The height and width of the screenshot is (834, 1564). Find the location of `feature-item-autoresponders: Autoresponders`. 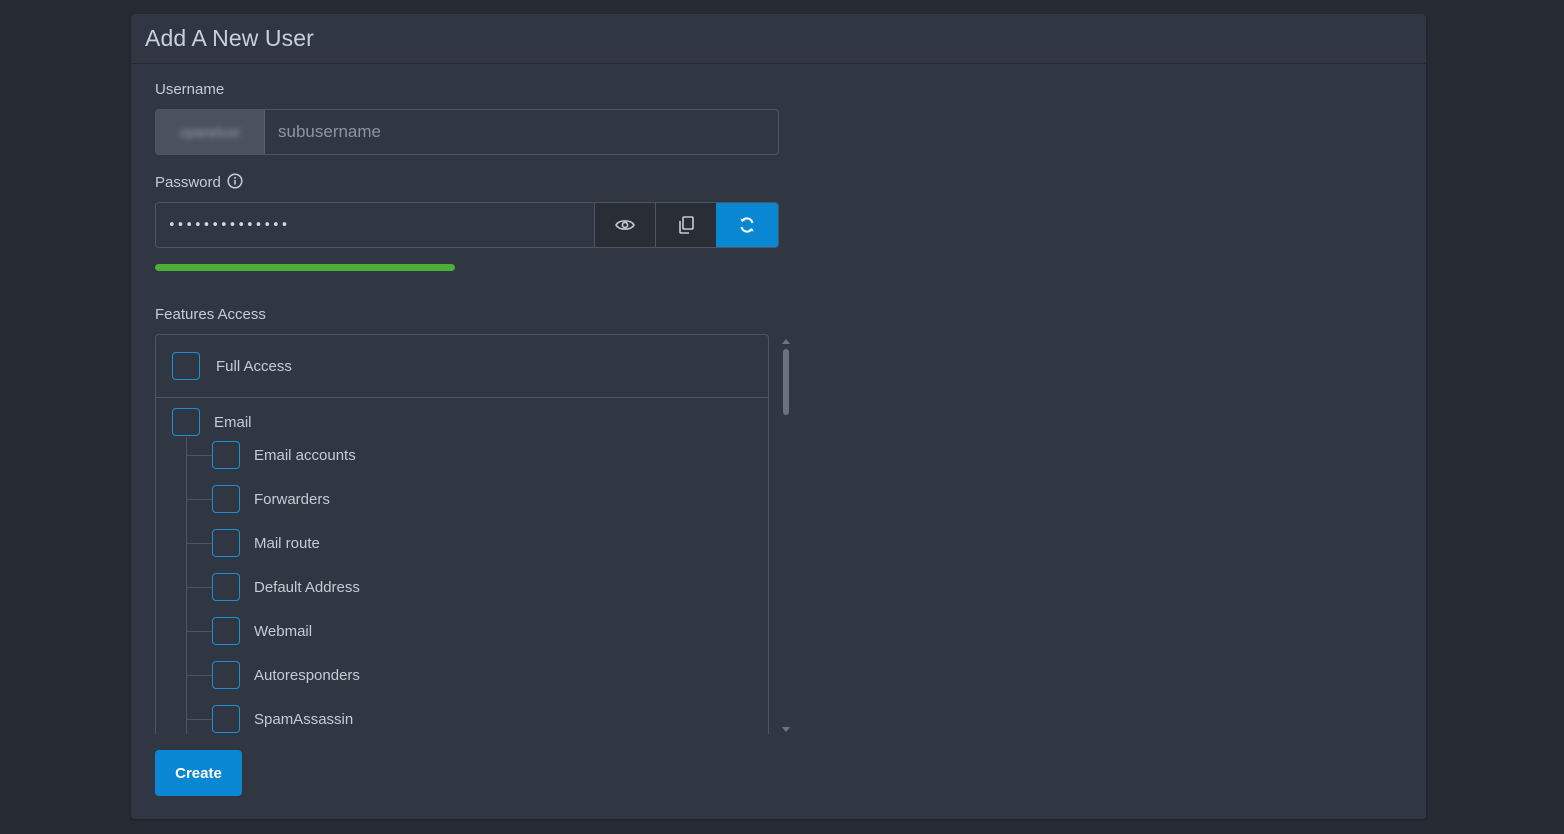

feature-item-autoresponders: Autoresponders is located at coordinates (273, 675).